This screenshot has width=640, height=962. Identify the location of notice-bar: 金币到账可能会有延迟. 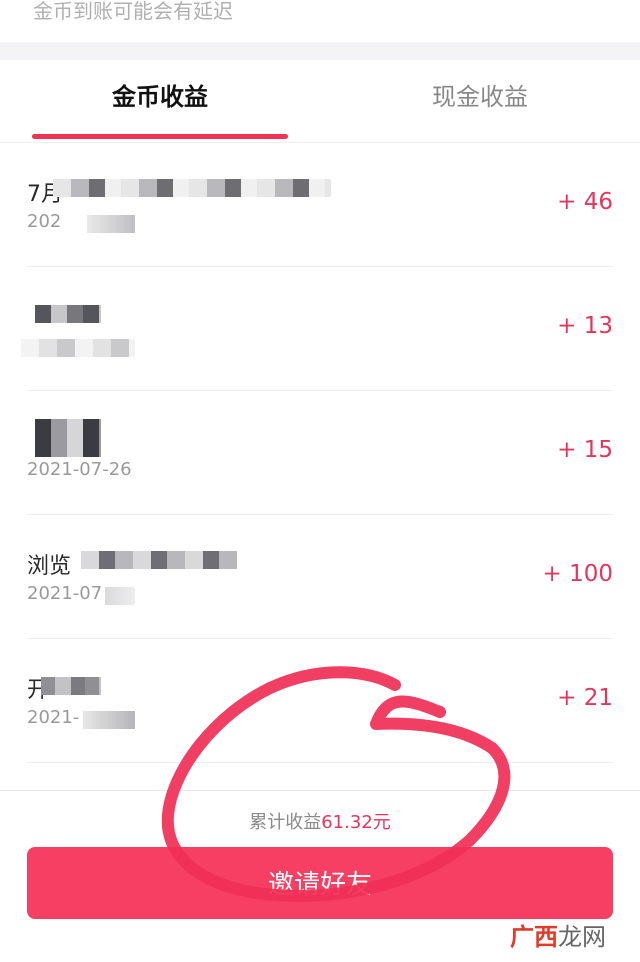
(320, 21).